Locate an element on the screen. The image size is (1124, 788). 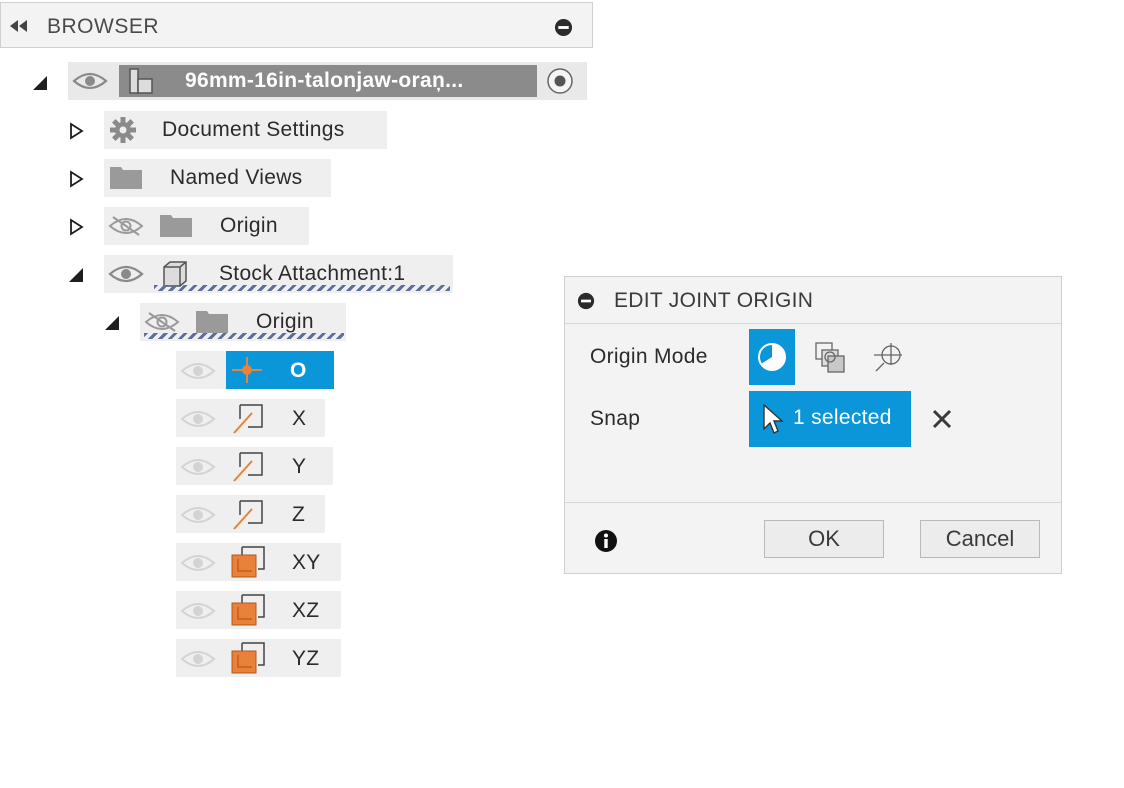
simple-origin-icon is located at coordinates (772, 357).